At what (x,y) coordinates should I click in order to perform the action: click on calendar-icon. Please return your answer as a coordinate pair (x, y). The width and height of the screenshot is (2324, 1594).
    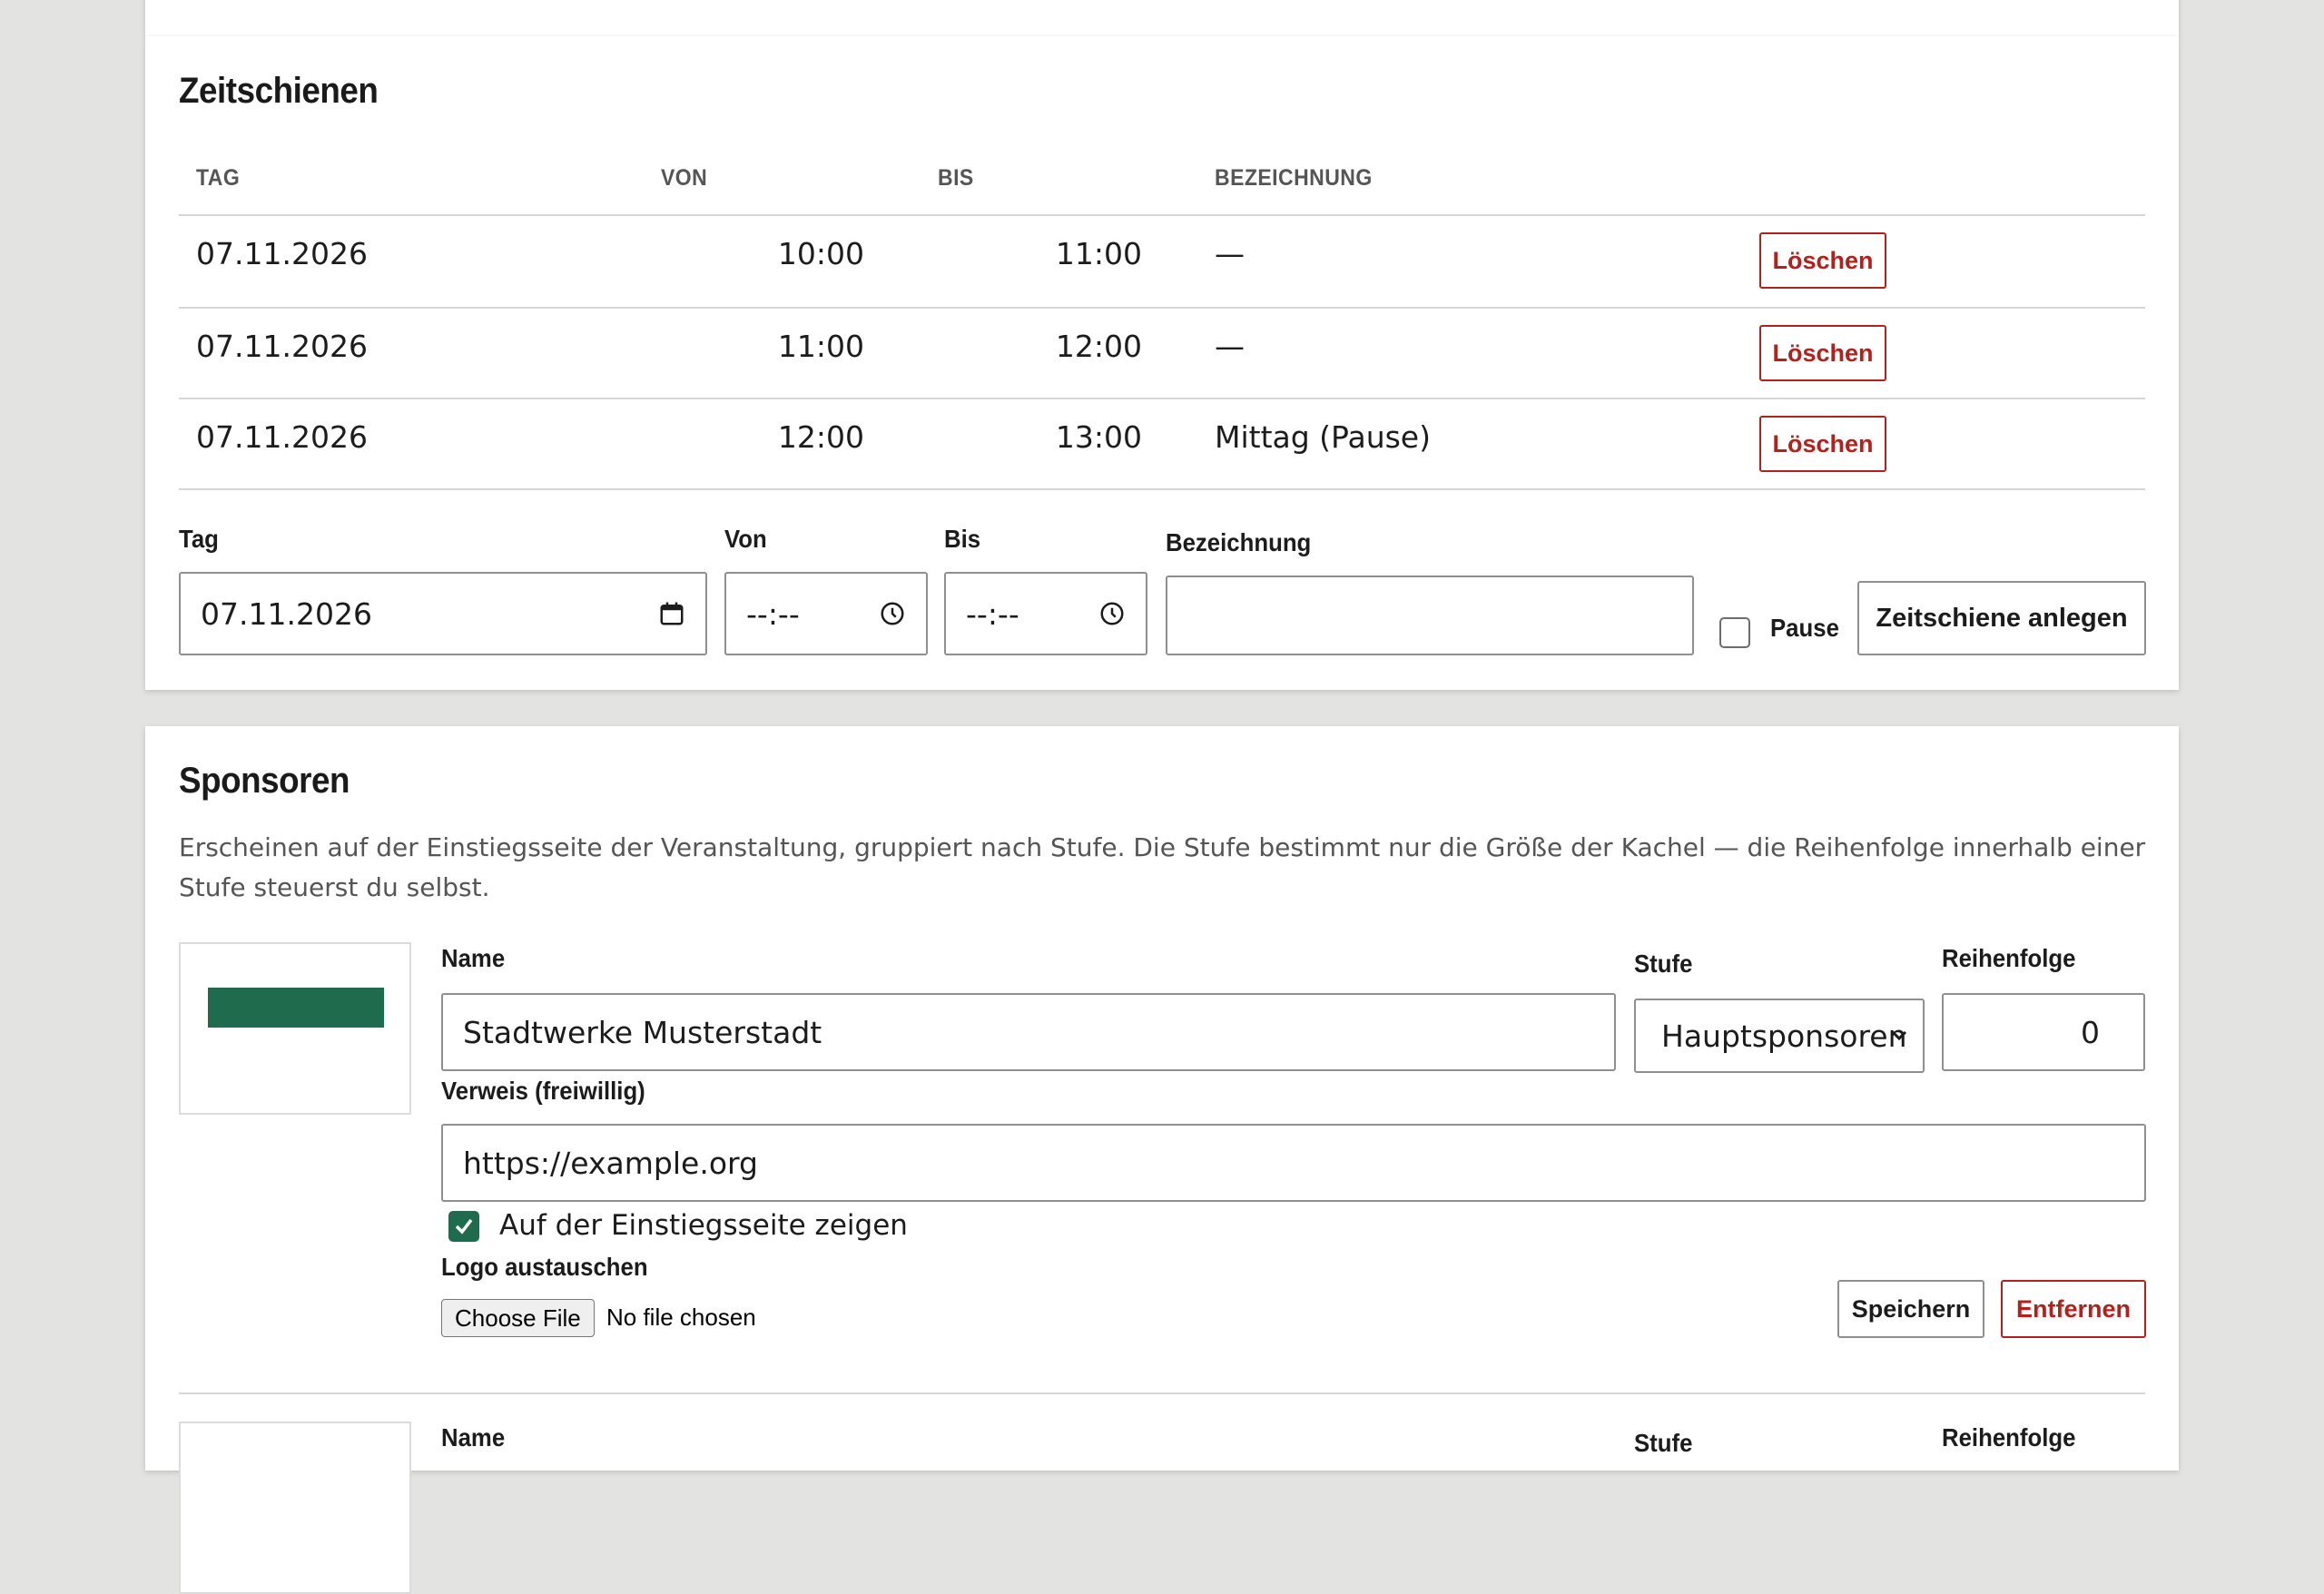
    Looking at the image, I should click on (671, 614).